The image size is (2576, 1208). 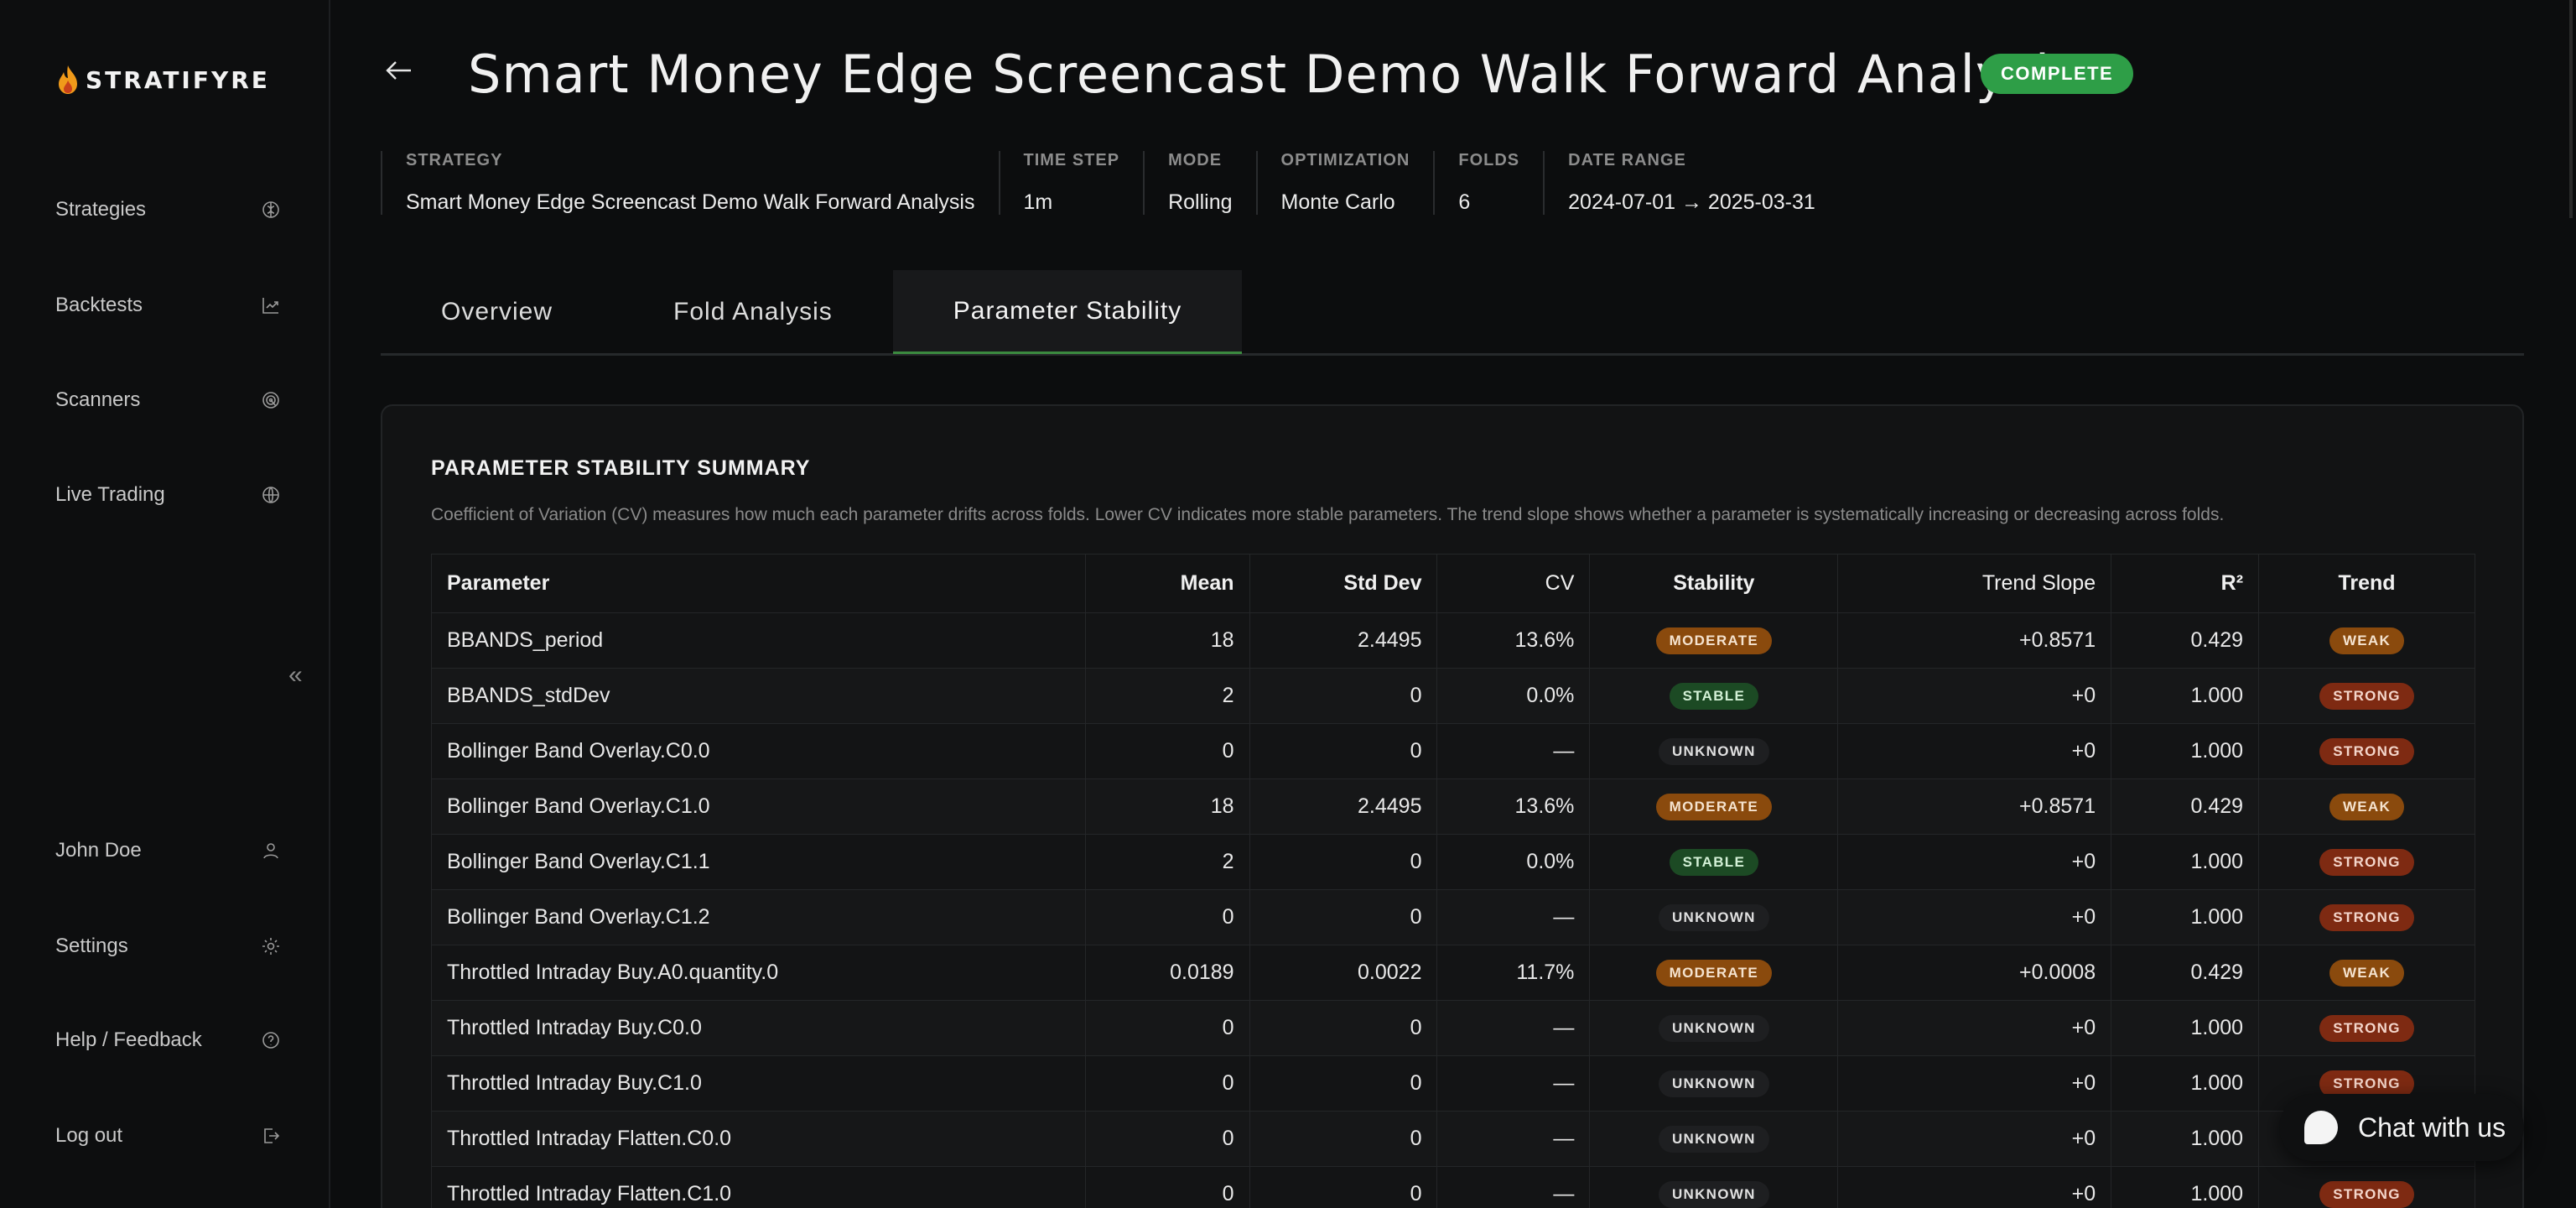 What do you see at coordinates (1974, 584) in the screenshot?
I see `column-header-trend-slope: Trend Slope` at bounding box center [1974, 584].